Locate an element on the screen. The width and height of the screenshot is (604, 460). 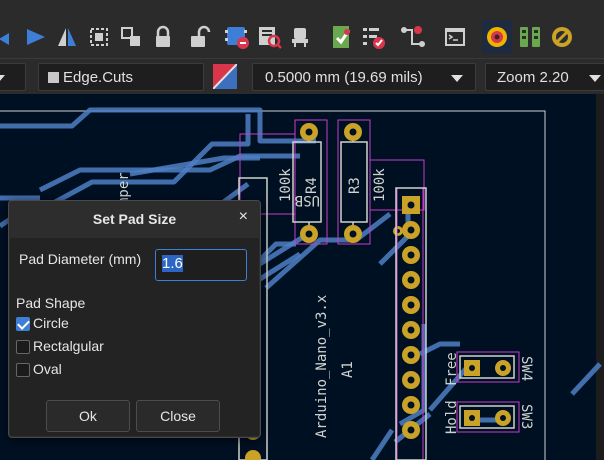
terminal-icon is located at coordinates (455, 37).